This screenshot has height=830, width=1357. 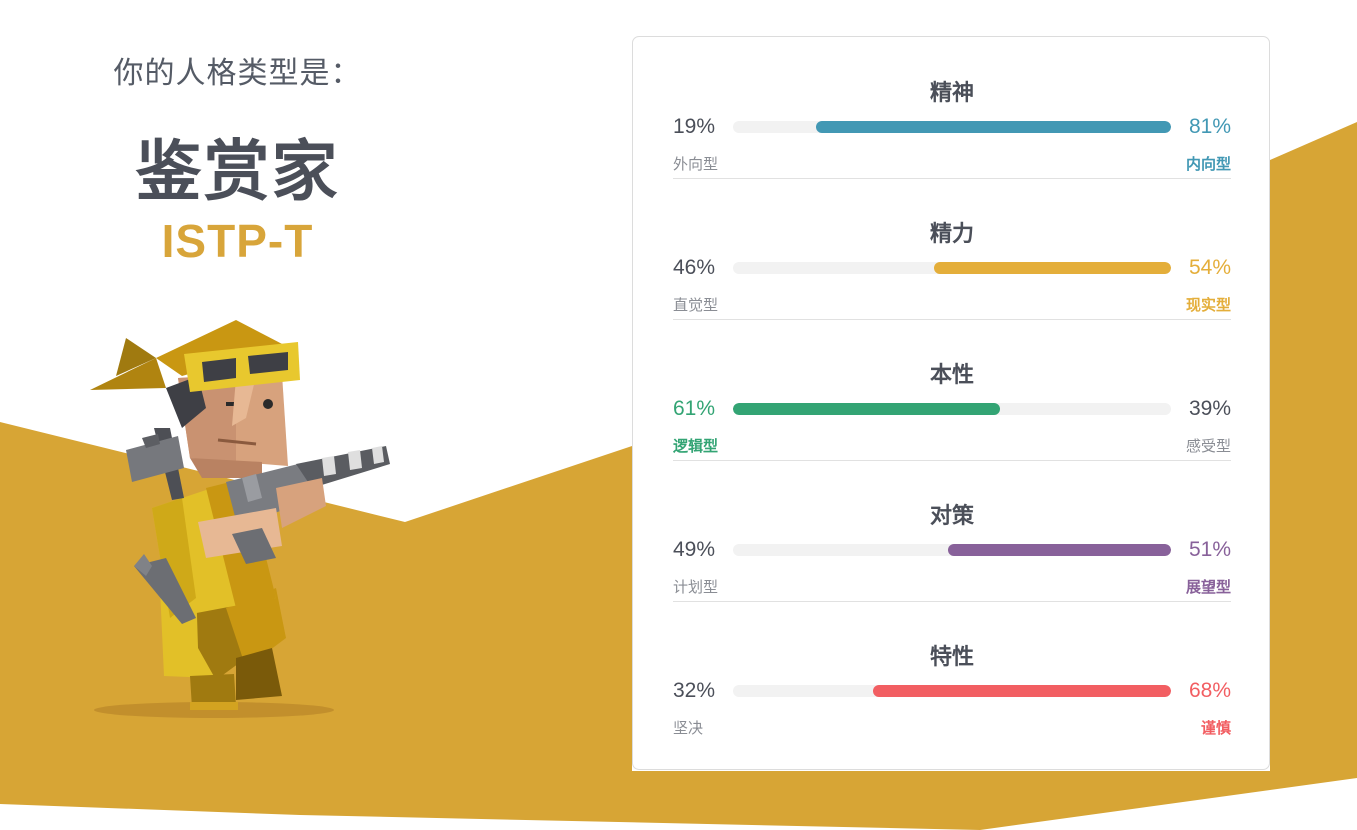 I want to click on trait-left-percent: 46%, so click(x=694, y=267).